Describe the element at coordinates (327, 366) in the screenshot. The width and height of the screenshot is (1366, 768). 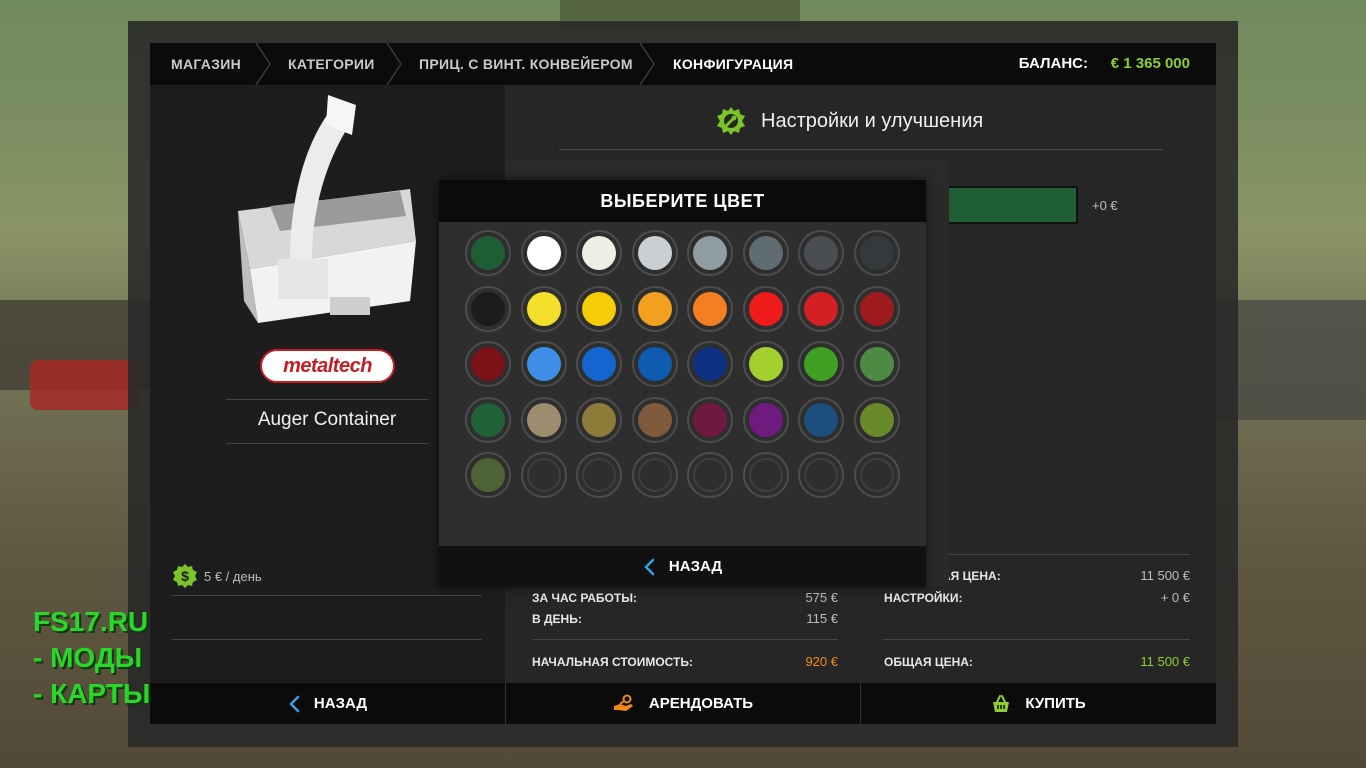
I see `brand-logo: metaltech` at that location.